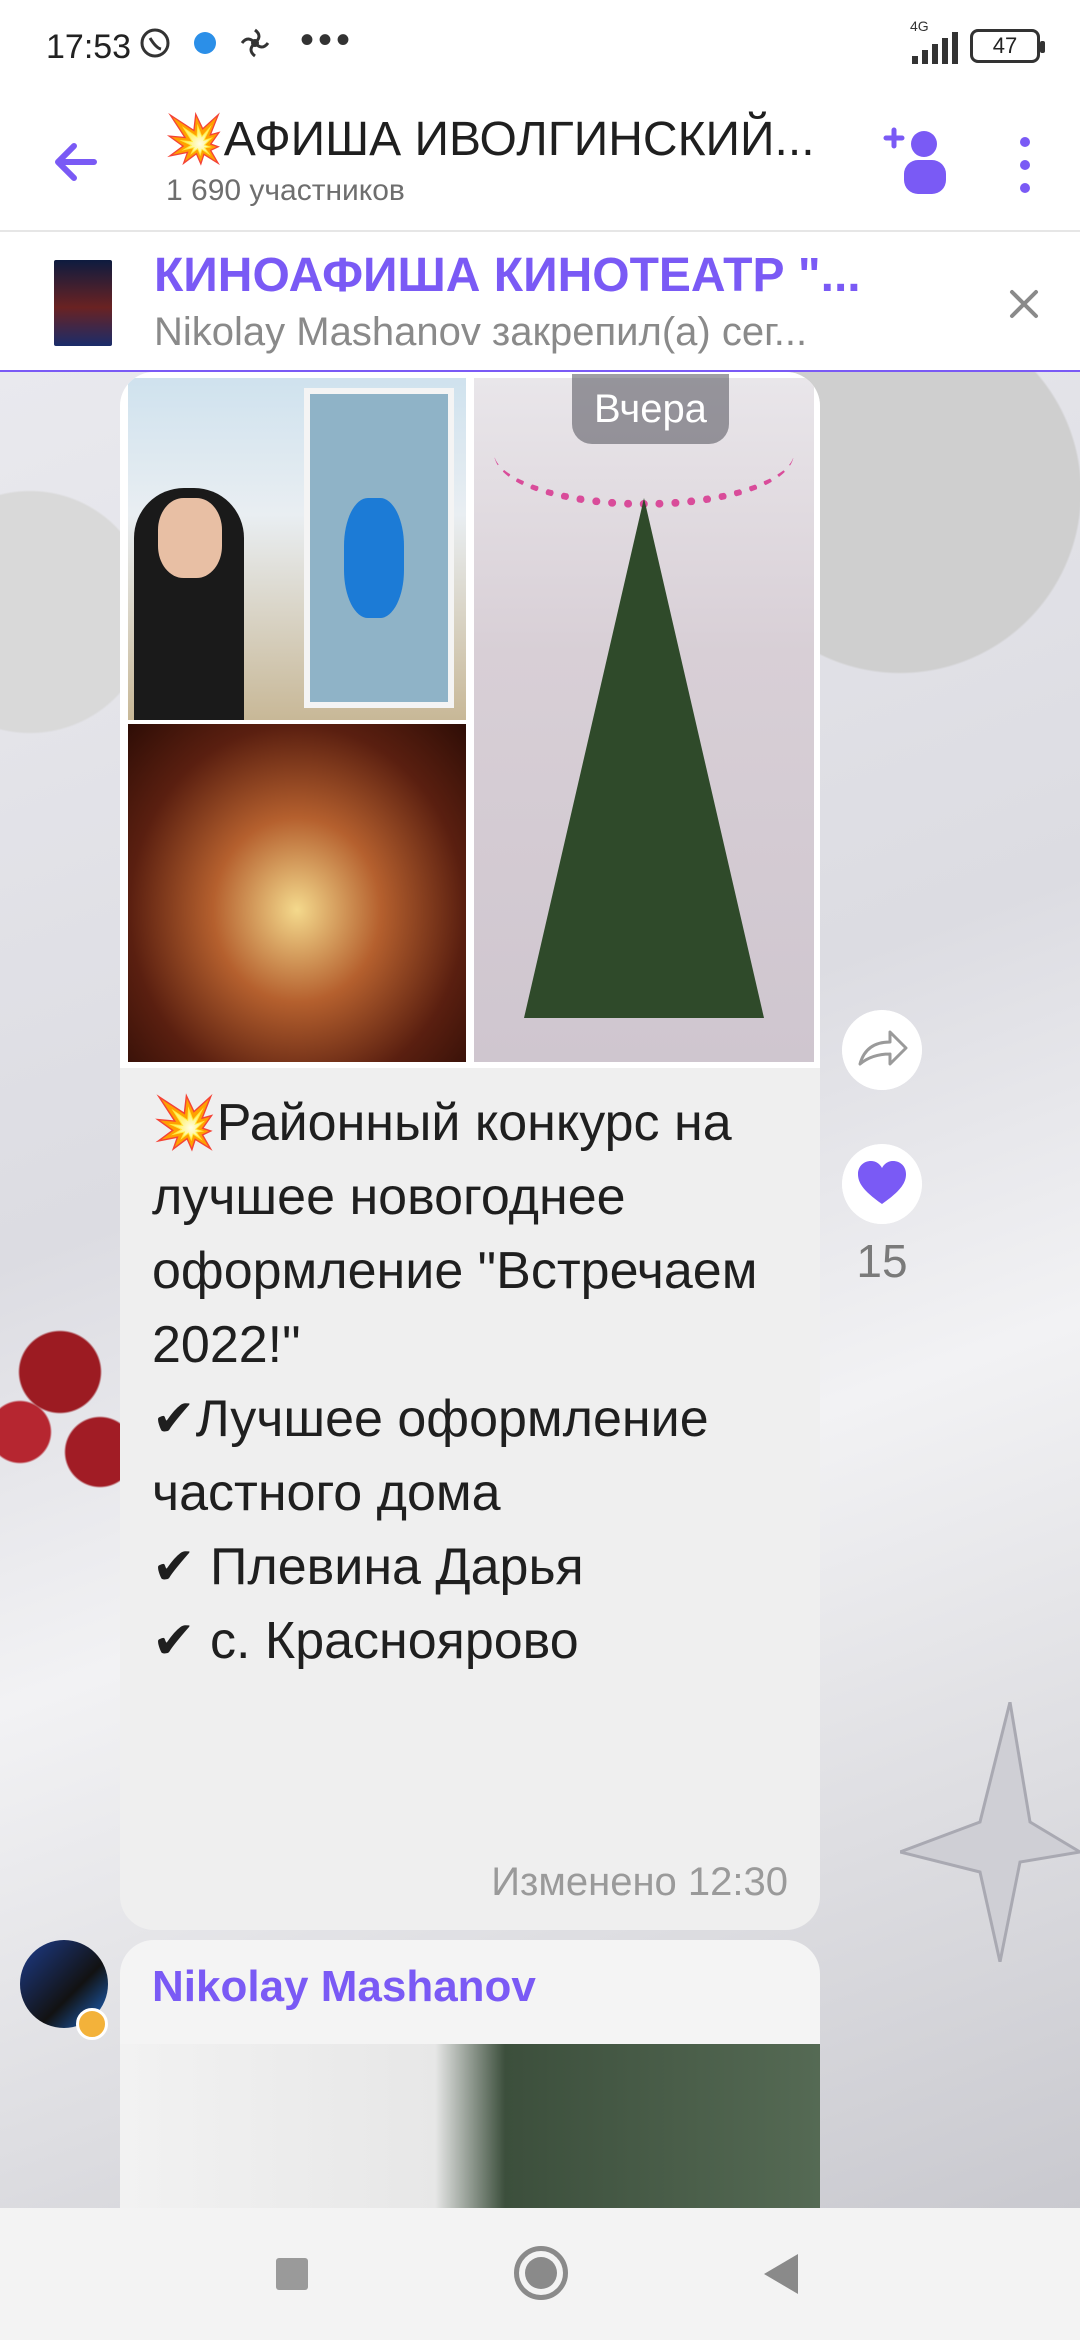 This screenshot has width=1080, height=2340. What do you see at coordinates (155, 43) in the screenshot?
I see `viber-notification-icon` at bounding box center [155, 43].